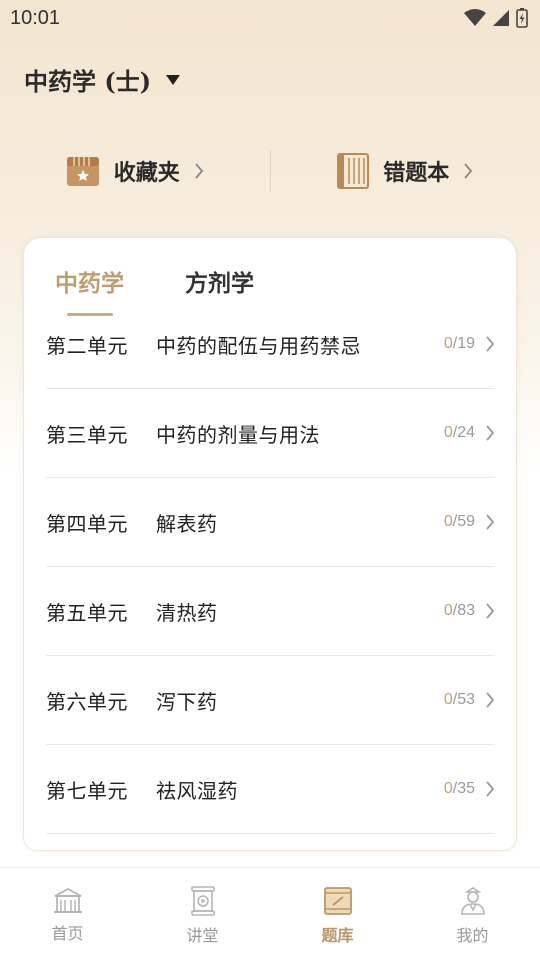  What do you see at coordinates (202, 901) in the screenshot?
I see `lecture-icon` at bounding box center [202, 901].